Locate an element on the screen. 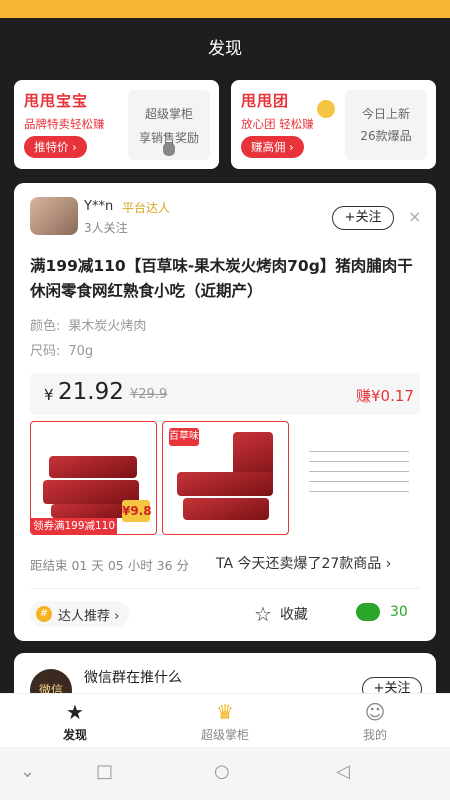 The image size is (450, 800). banner-brand-sale: 甩甩宝宝 品牌特卖轻松赚 推特价 › 超级掌柜 享销售奖励 is located at coordinates (116, 124).